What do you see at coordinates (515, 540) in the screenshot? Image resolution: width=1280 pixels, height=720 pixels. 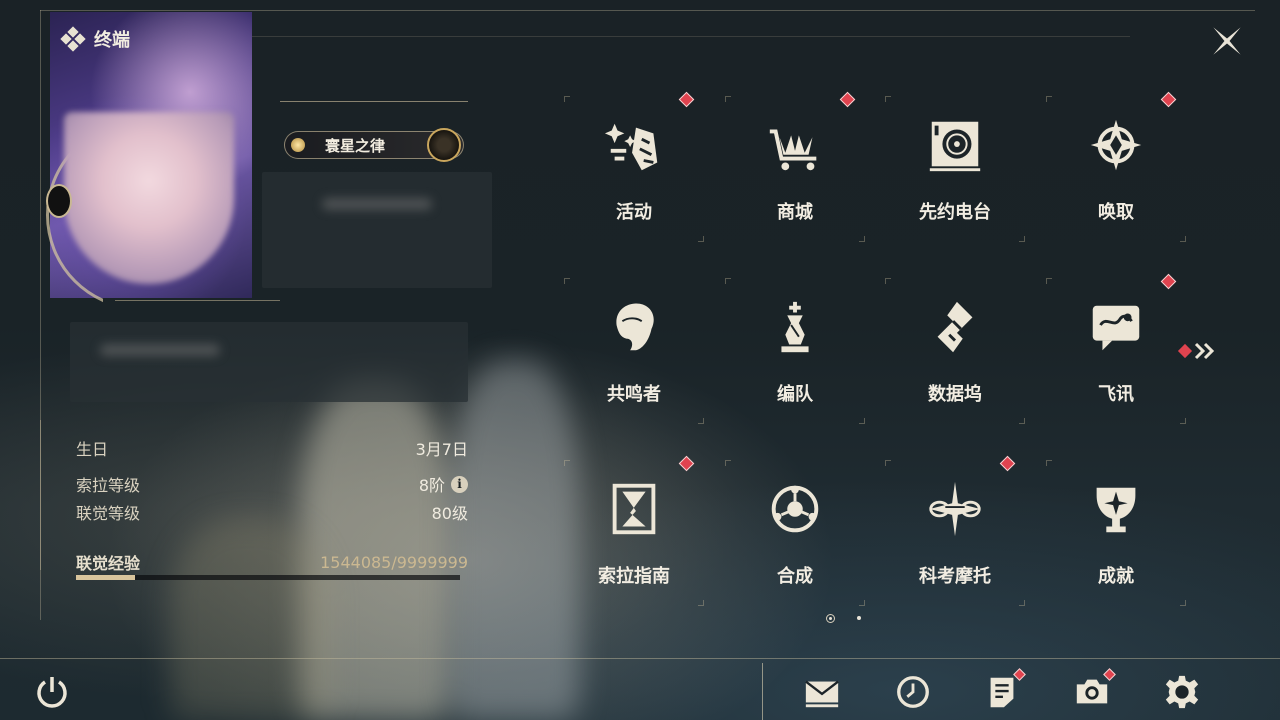 I see `background-figure` at bounding box center [515, 540].